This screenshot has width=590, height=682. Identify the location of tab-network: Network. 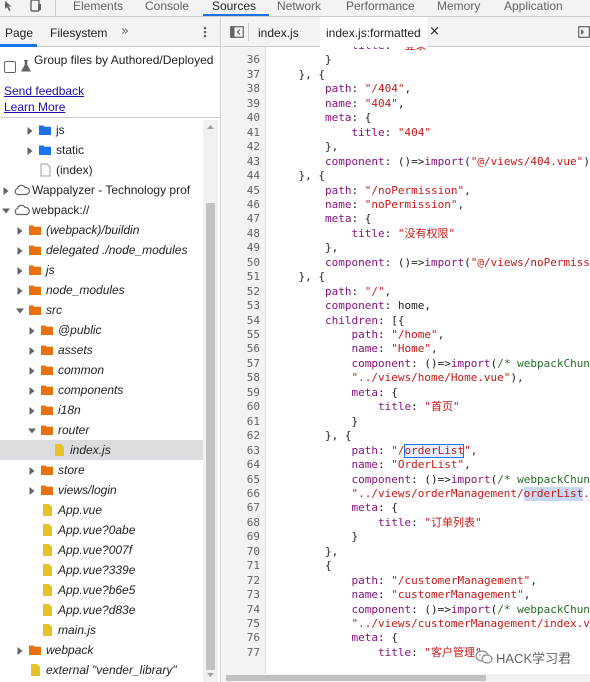
(299, 8).